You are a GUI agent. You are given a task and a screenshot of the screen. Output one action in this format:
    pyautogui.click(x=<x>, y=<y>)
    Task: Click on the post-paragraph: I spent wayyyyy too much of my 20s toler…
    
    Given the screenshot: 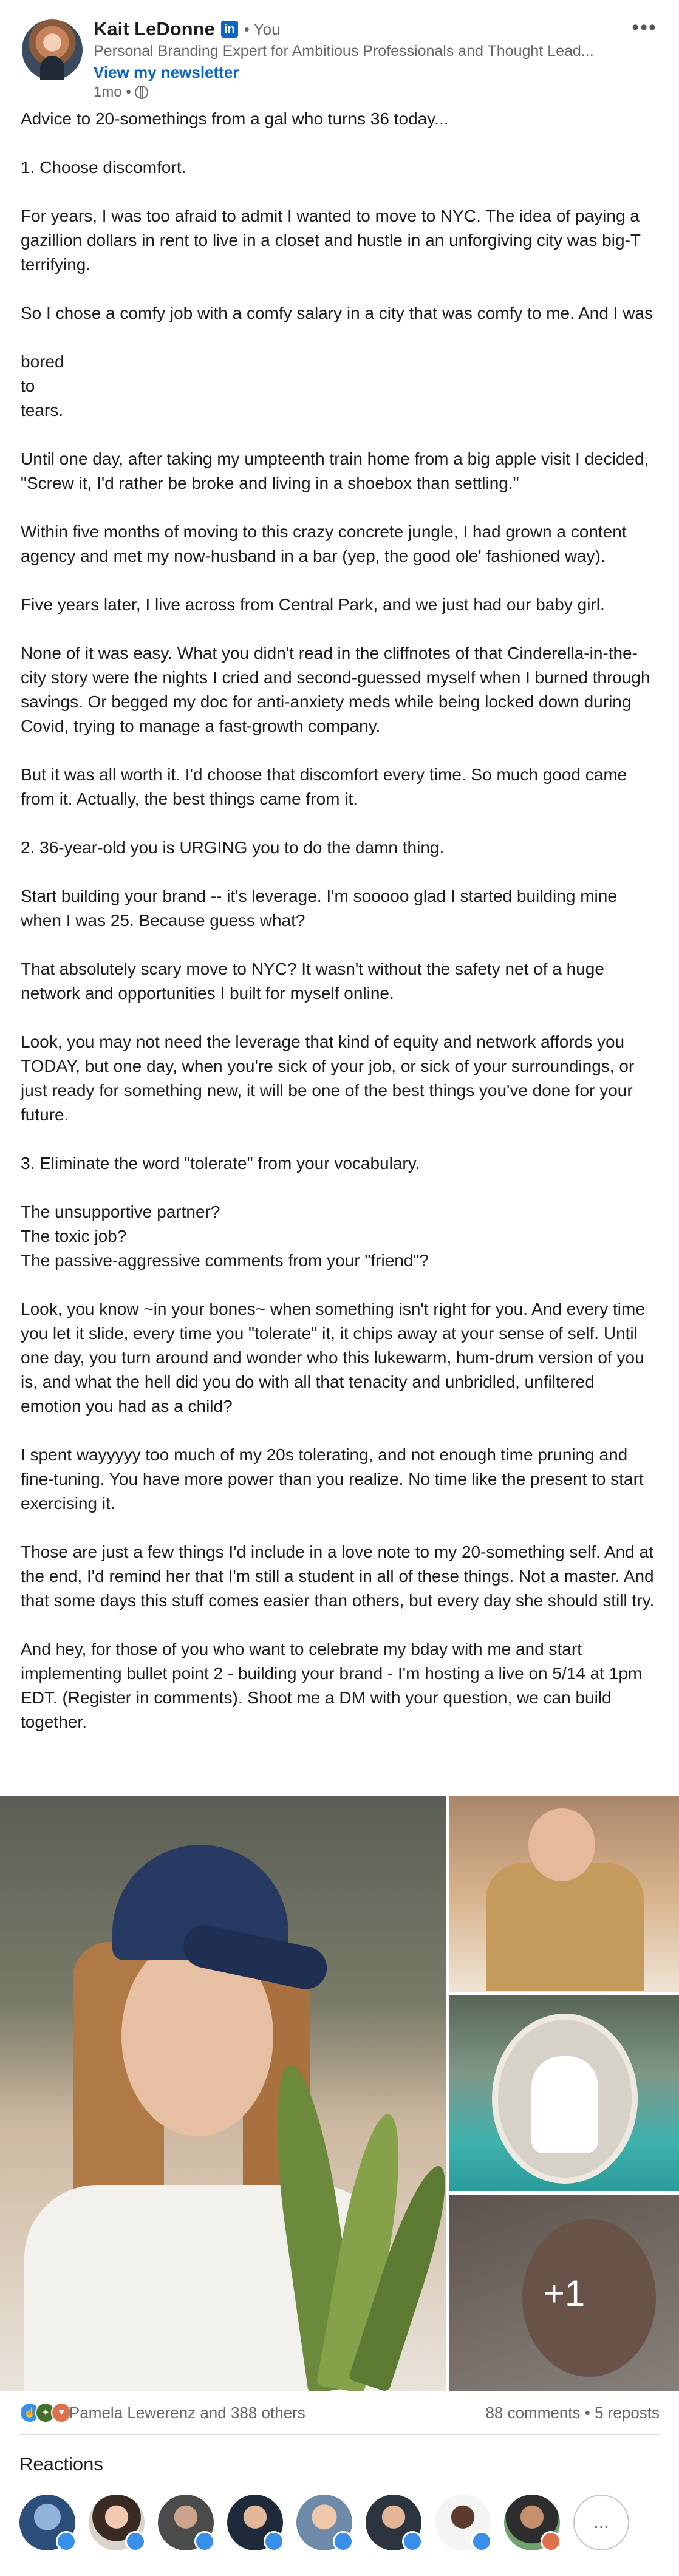 What is the action you would take?
    pyautogui.click(x=335, y=1479)
    